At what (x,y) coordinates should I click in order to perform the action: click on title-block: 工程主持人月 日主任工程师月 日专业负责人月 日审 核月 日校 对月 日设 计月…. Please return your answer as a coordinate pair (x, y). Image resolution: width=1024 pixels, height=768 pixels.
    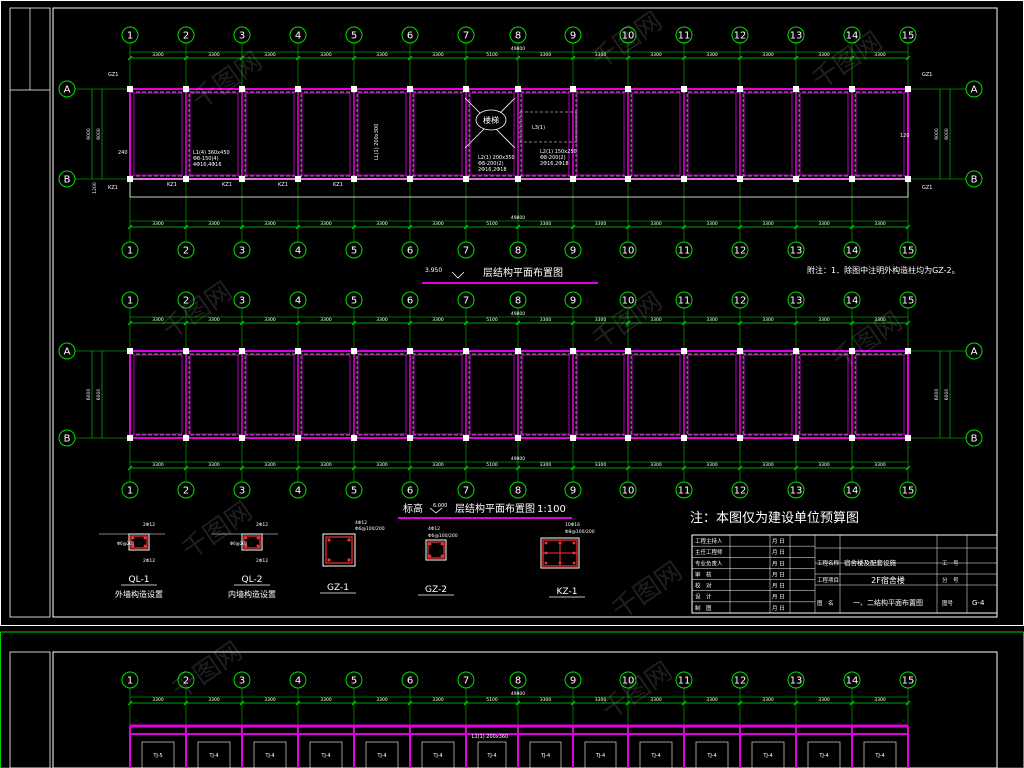
    Looking at the image, I should click on (844, 574).